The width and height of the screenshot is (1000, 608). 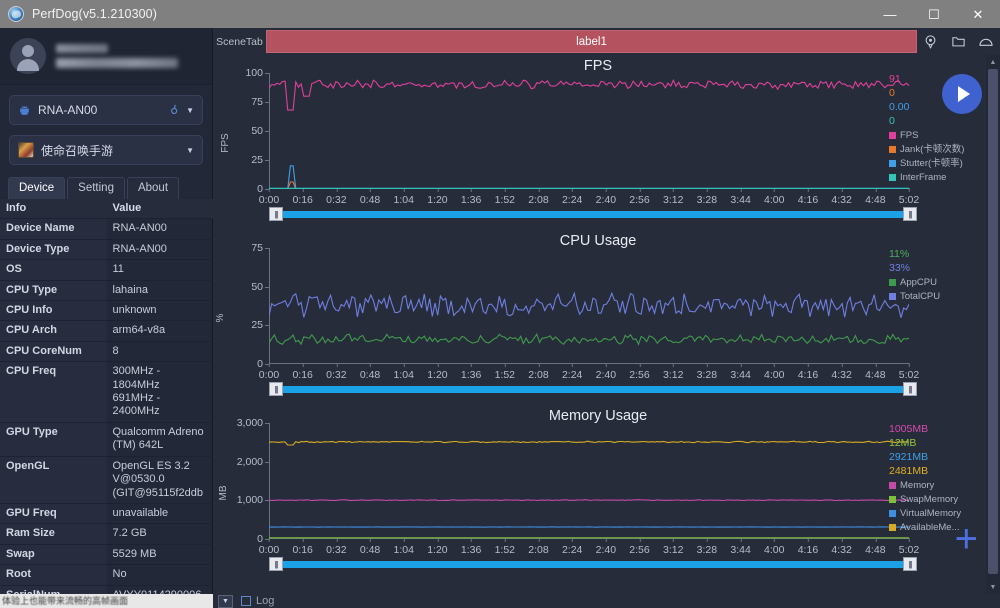 What do you see at coordinates (106, 534) in the screenshot?
I see `table-row: Ram Size 7.2 GB` at bounding box center [106, 534].